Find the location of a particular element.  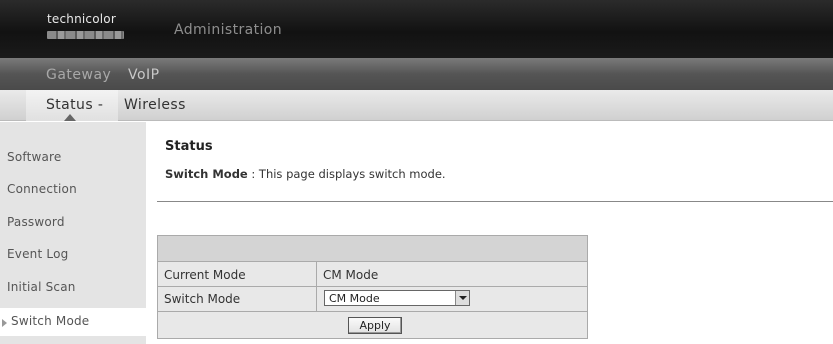

page-header-title: Administration is located at coordinates (228, 30).